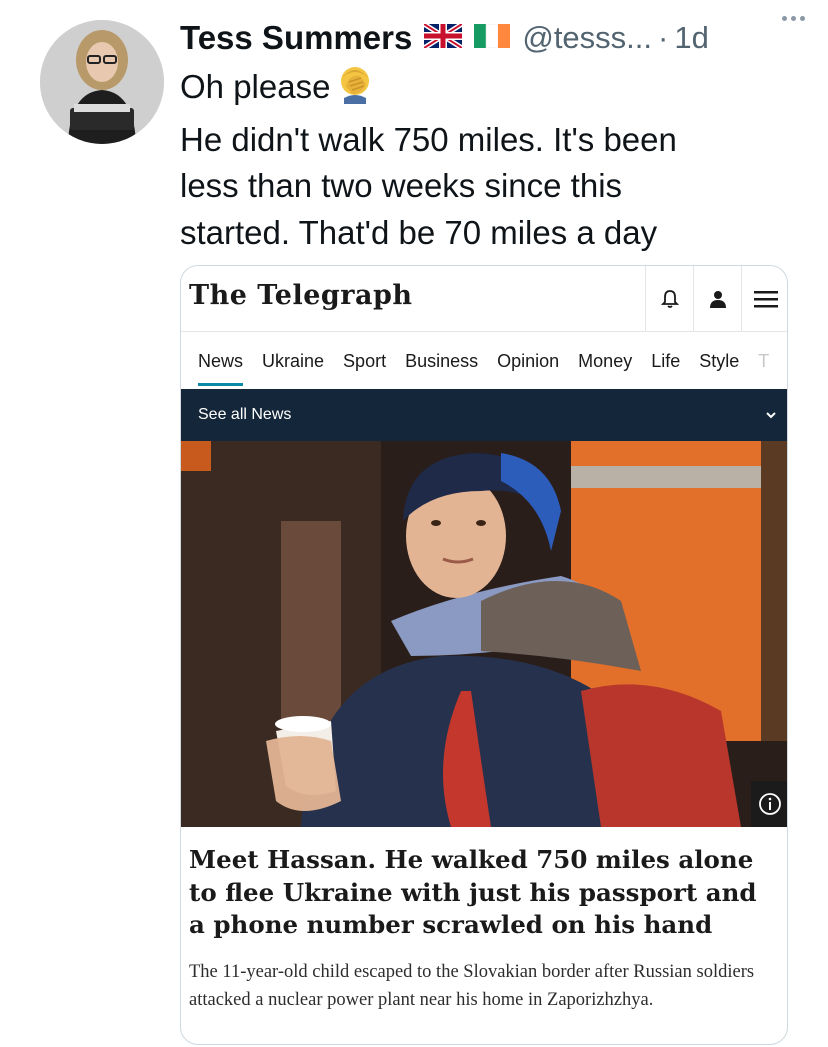  Describe the element at coordinates (401, 185) in the screenshot. I see `tweet-text-line: less than two weeks since this` at that location.